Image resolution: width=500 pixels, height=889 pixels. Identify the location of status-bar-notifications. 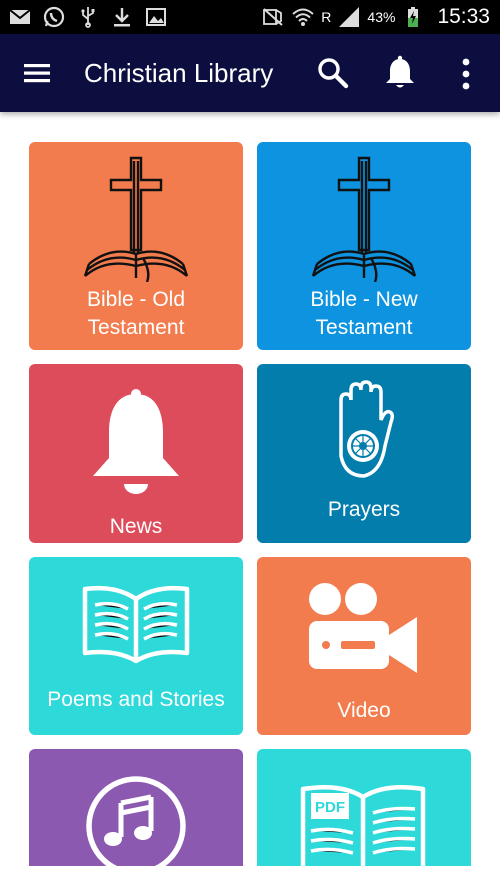
(88, 17).